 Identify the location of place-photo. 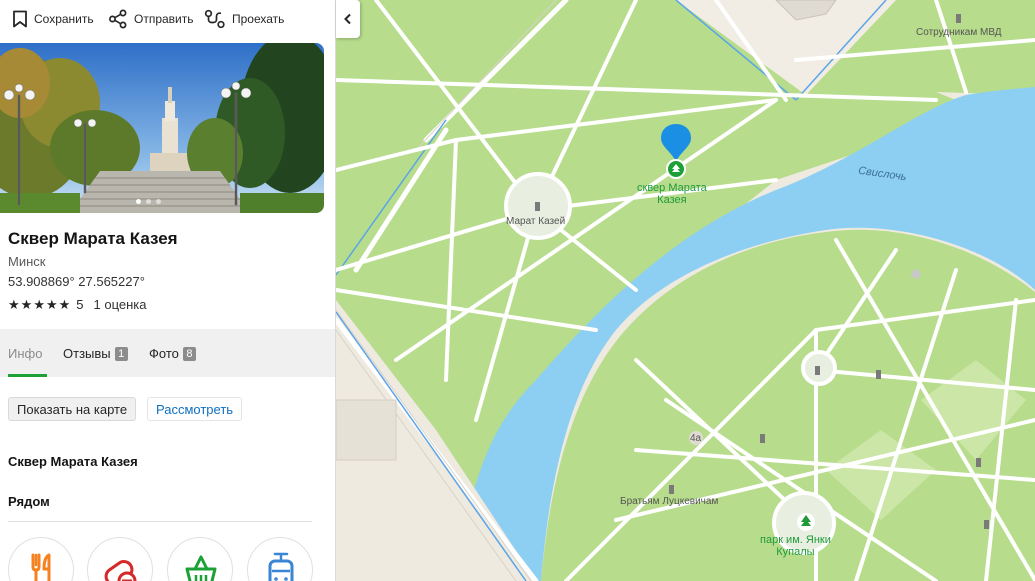
(162, 128).